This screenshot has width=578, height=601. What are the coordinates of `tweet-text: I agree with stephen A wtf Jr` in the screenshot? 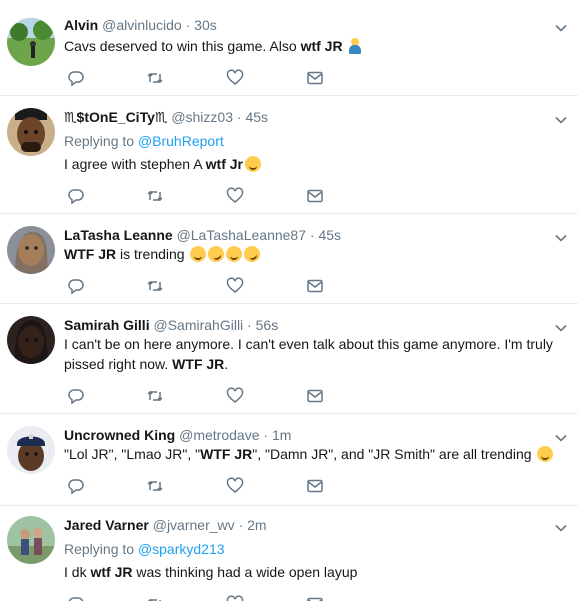 It's located at (314, 164).